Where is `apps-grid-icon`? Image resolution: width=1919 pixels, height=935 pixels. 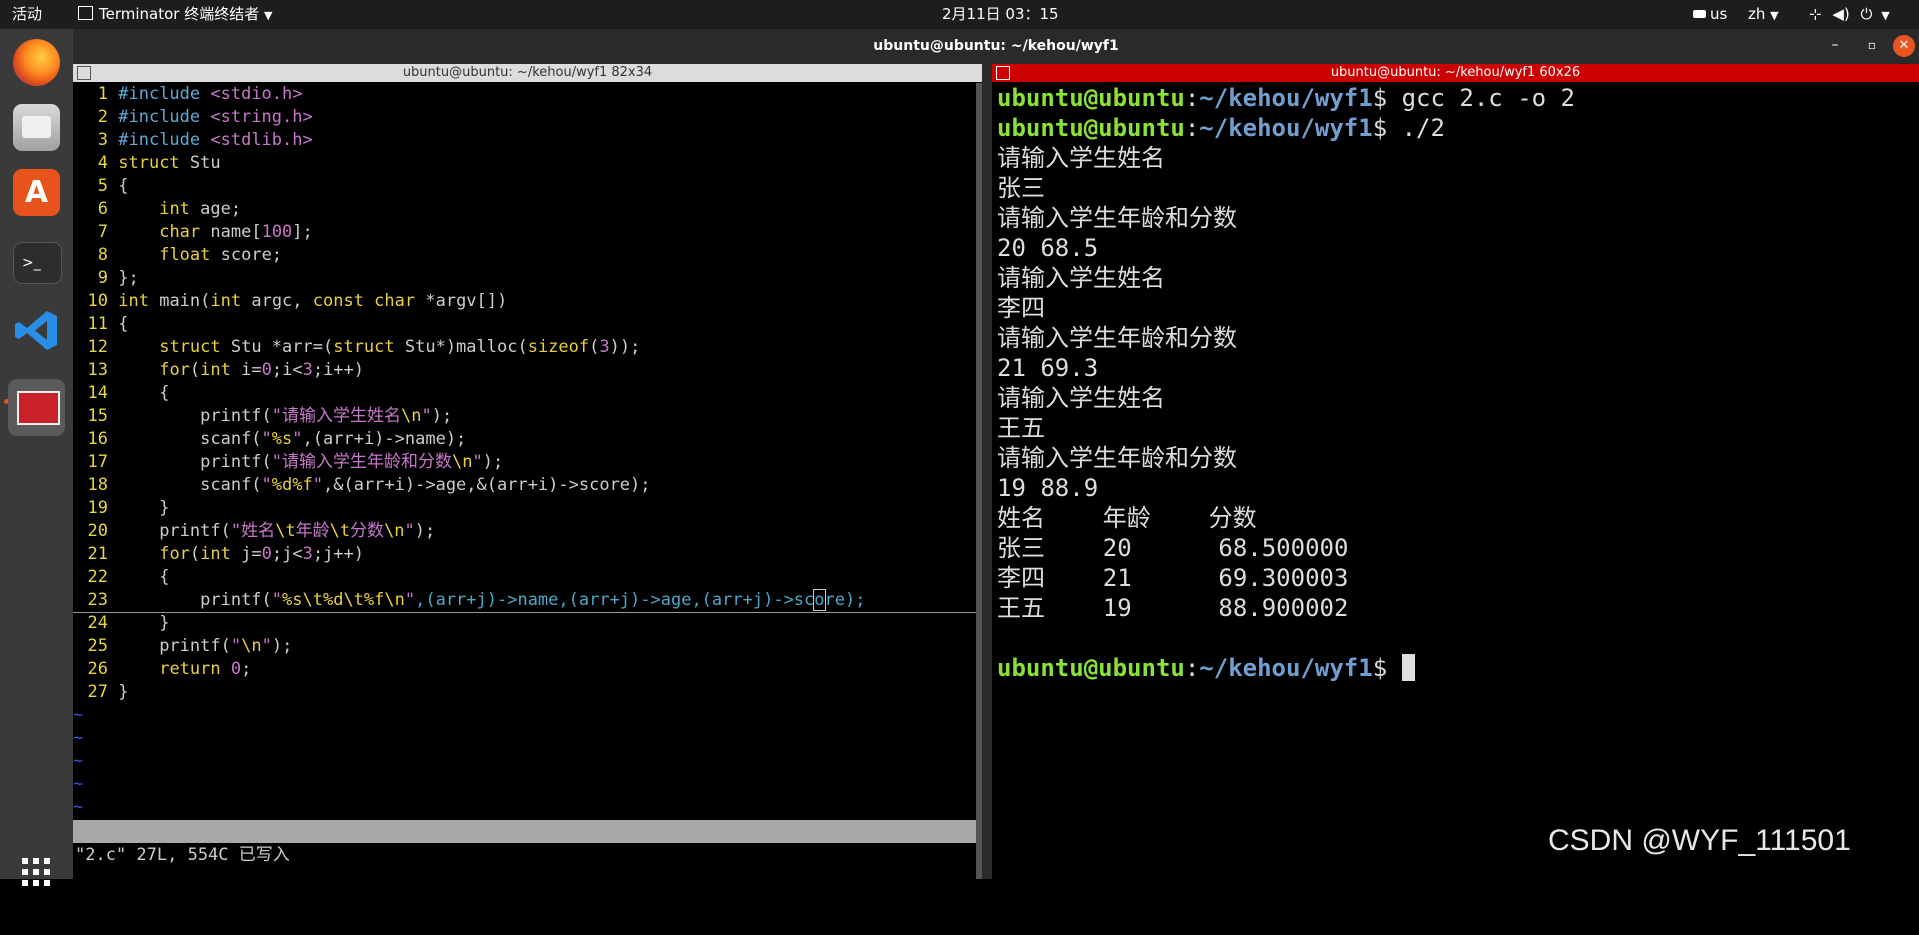
apps-grid-icon is located at coordinates (36, 872).